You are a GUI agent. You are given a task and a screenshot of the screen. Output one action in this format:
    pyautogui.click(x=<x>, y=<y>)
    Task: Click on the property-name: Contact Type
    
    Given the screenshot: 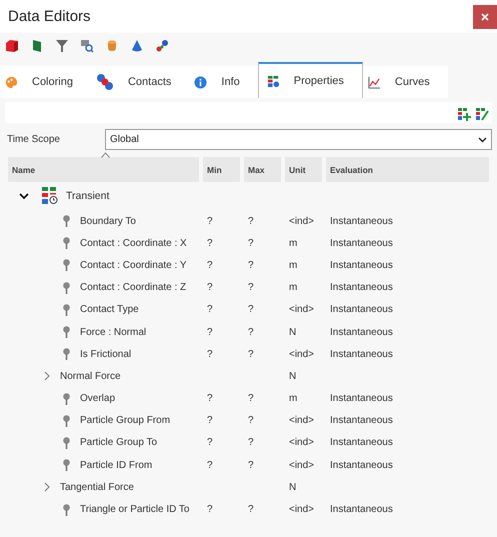 What is the action you would take?
    pyautogui.click(x=109, y=310)
    